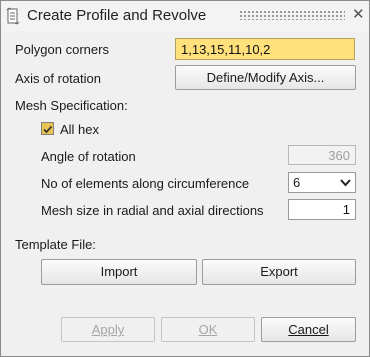  What do you see at coordinates (88, 156) in the screenshot?
I see `angle-of-rotation-label: Angle of rotation` at bounding box center [88, 156].